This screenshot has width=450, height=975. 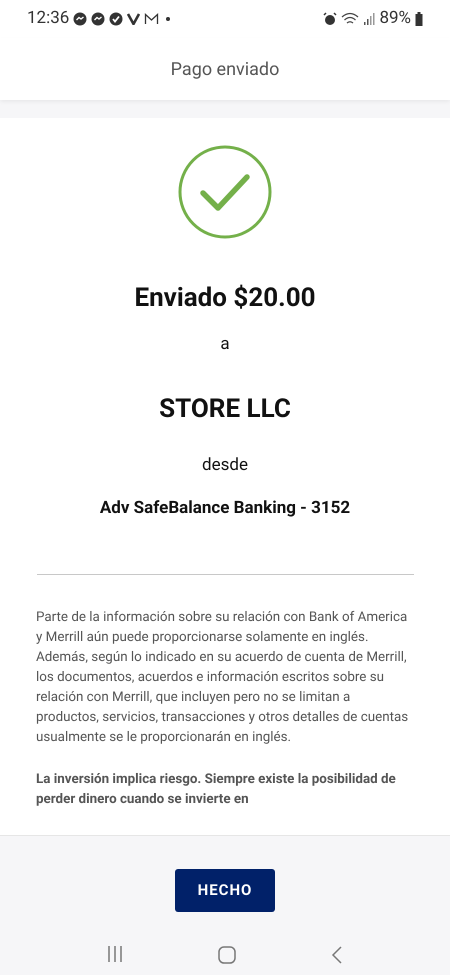 What do you see at coordinates (115, 954) in the screenshot?
I see `recent-apps-icon` at bounding box center [115, 954].